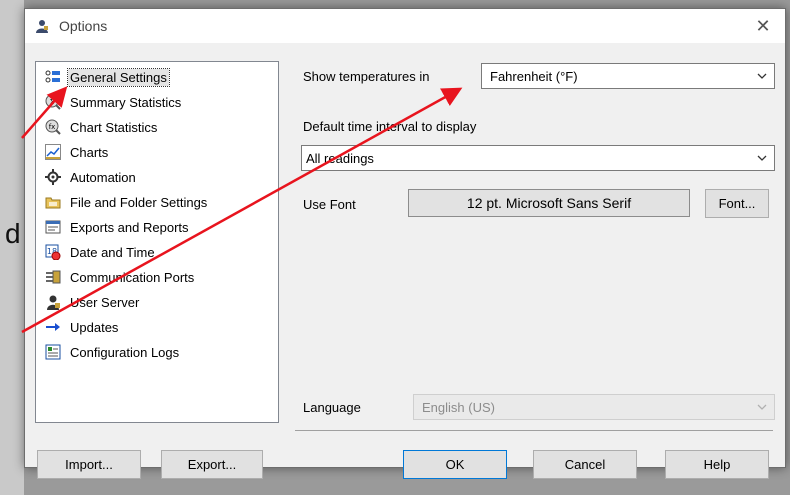  Describe the element at coordinates (42, 26) in the screenshot. I see `app-user-icon` at that location.